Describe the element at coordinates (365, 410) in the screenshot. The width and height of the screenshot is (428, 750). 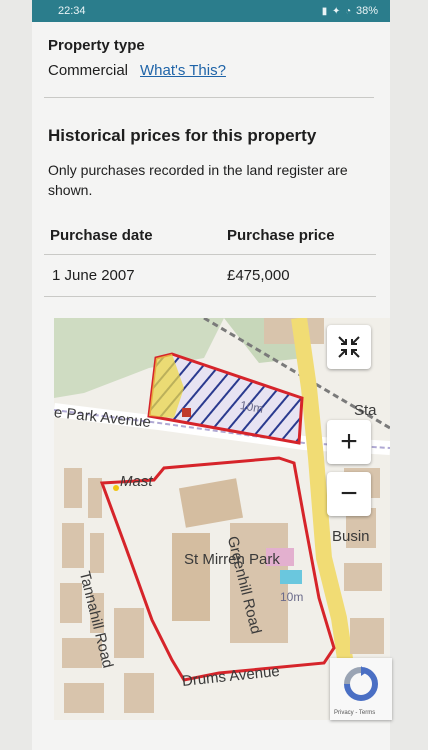
I see `sta-label: Sta` at that location.